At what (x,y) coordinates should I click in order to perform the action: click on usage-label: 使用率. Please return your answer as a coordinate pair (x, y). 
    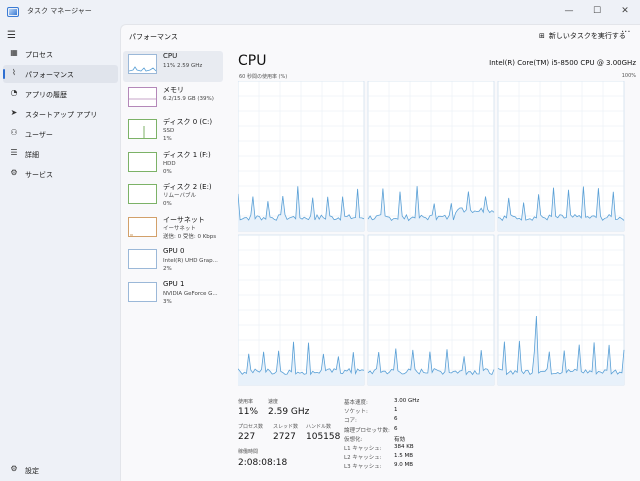
    Looking at the image, I should click on (246, 402).